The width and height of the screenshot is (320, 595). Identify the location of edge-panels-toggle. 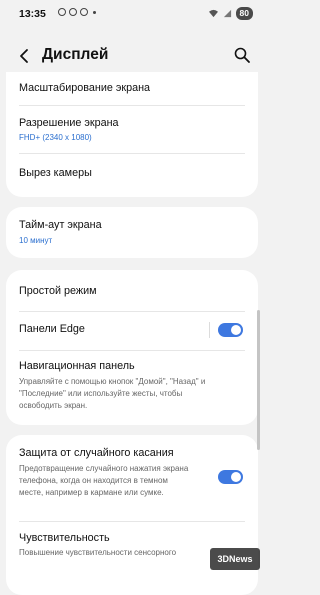
(230, 330).